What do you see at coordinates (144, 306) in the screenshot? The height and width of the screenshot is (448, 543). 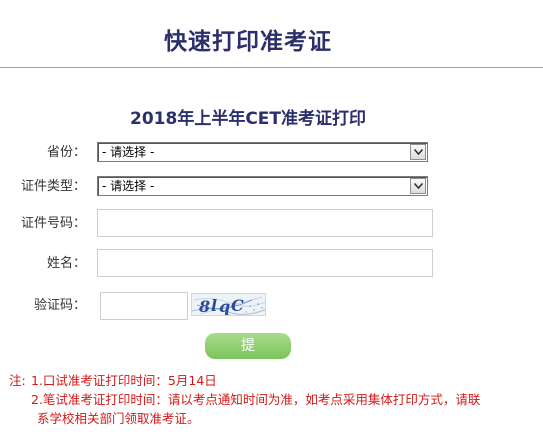 I see `captcha-input` at bounding box center [144, 306].